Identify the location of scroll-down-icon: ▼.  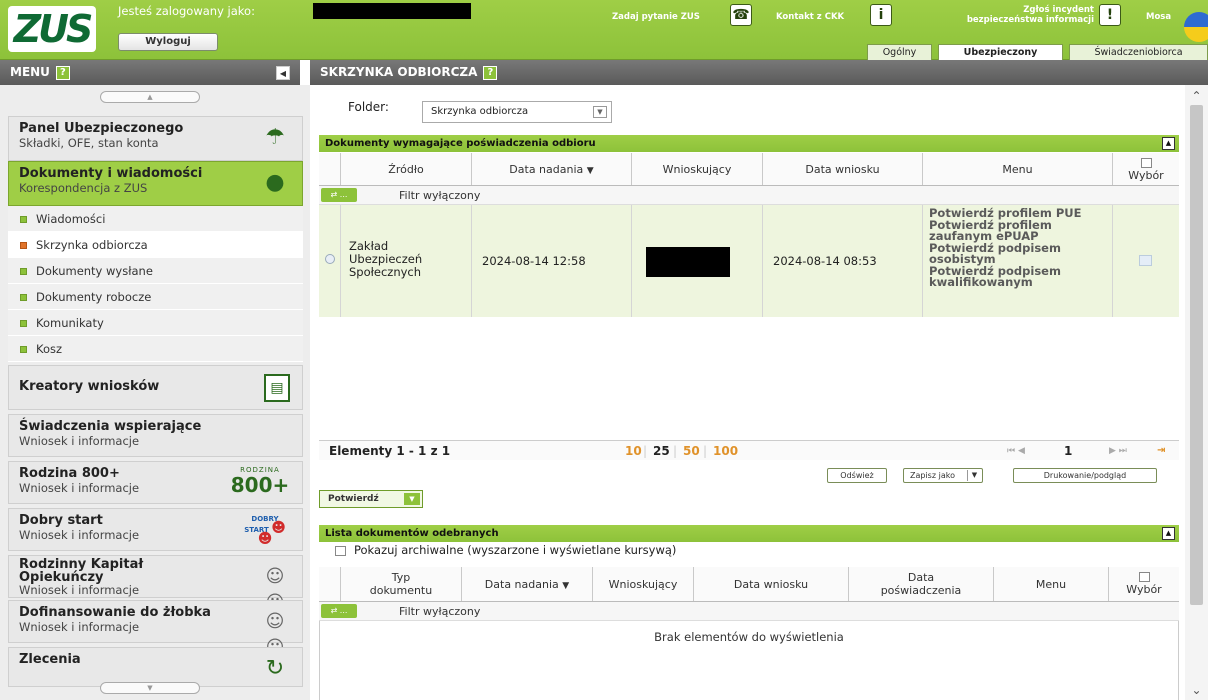
(150, 688).